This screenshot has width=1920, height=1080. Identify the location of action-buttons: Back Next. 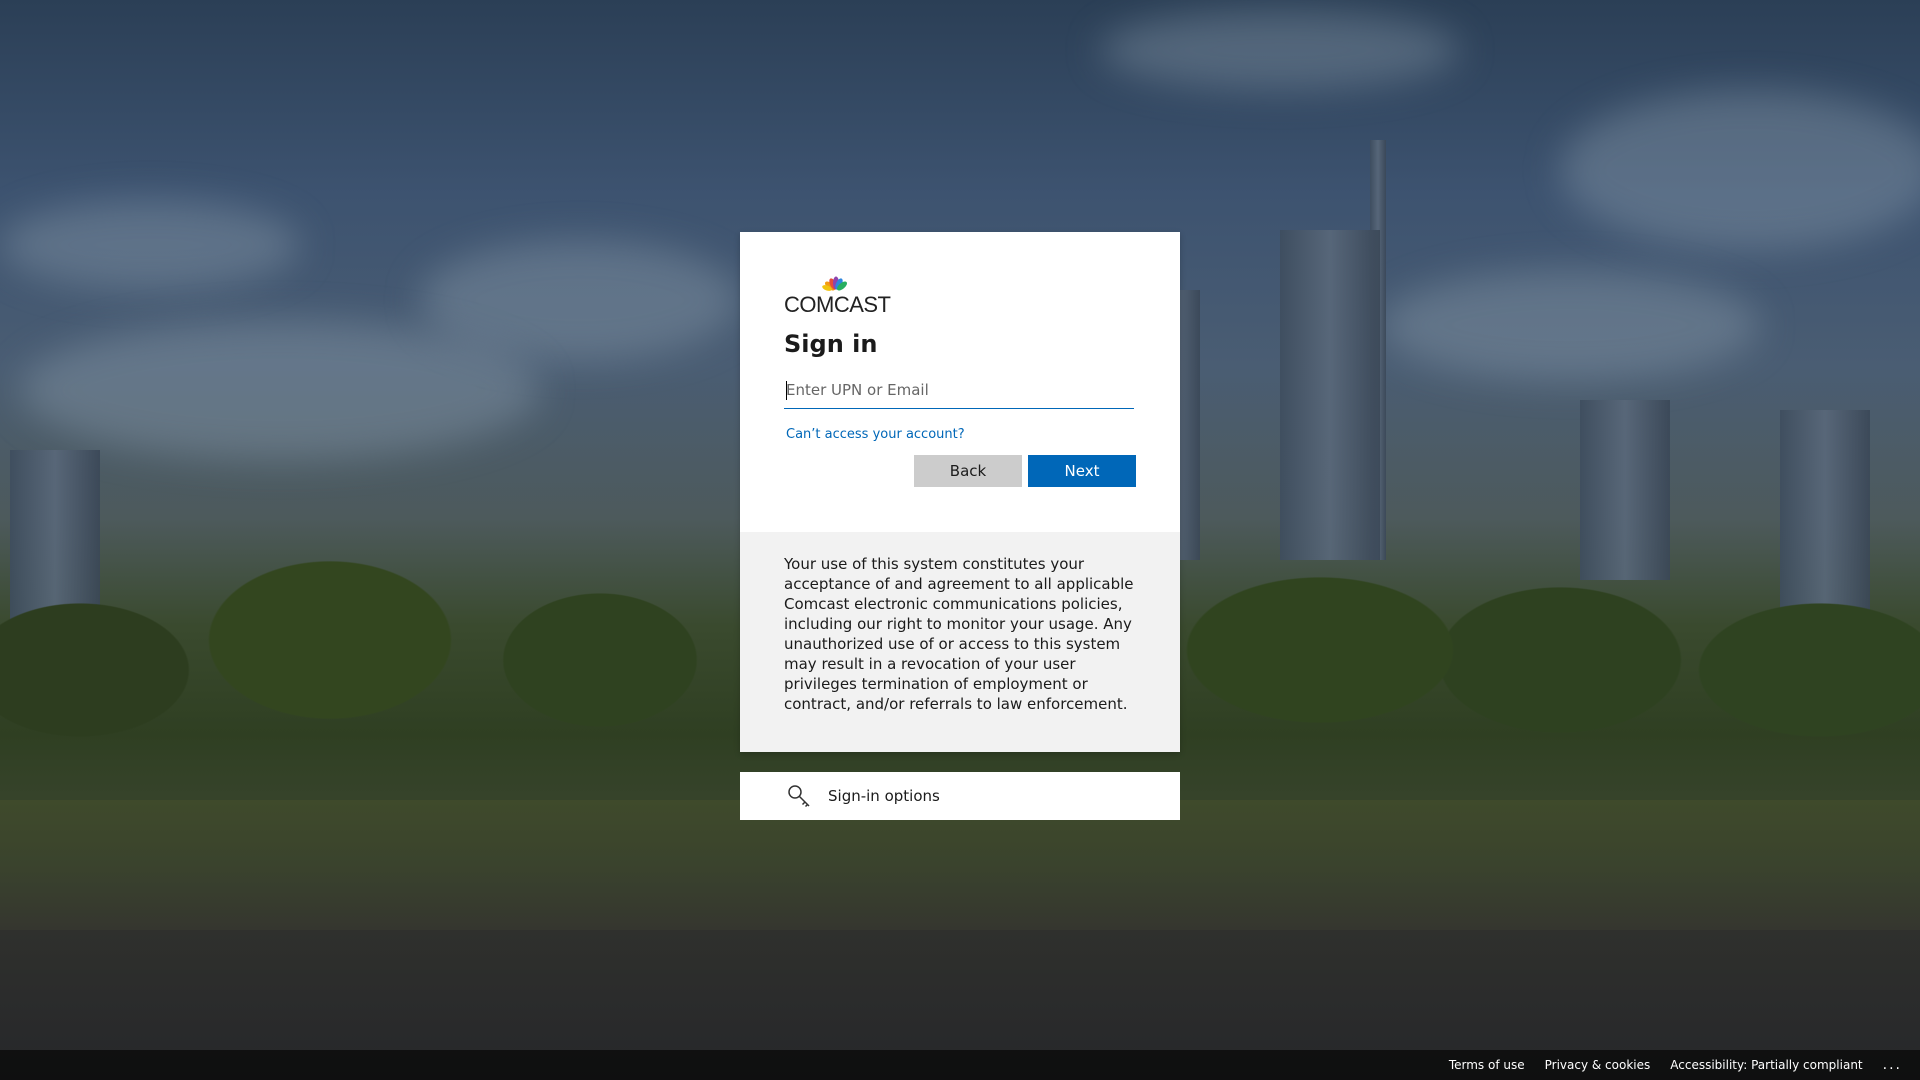
(1025, 471).